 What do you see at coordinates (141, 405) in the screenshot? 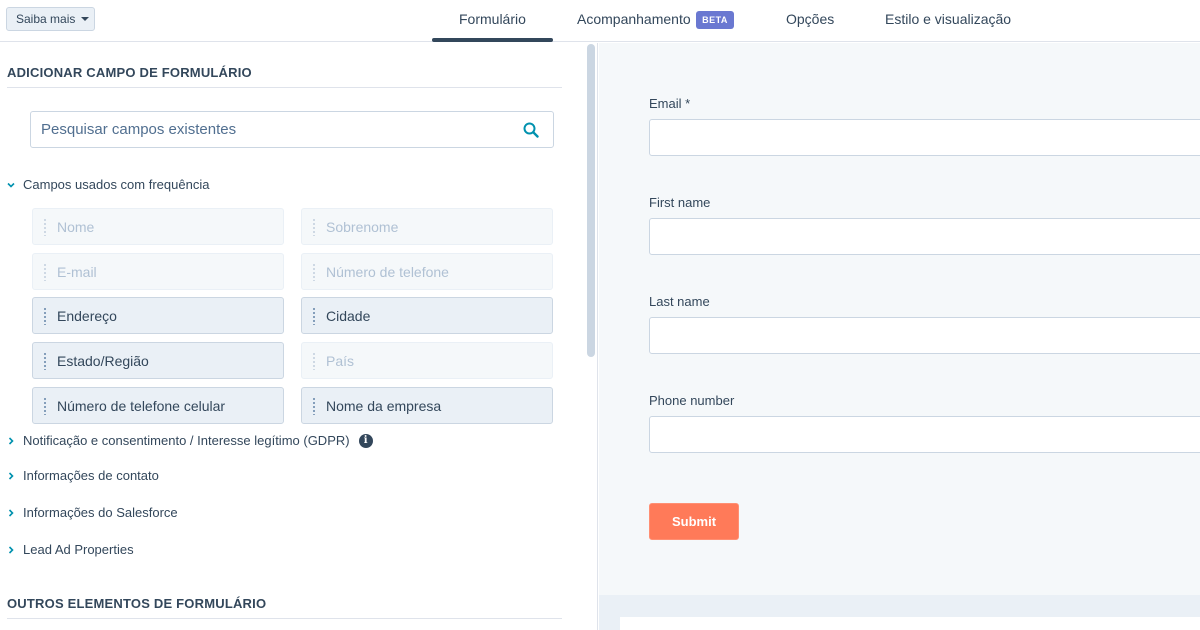
I see `field-label: Número de telefone celular` at bounding box center [141, 405].